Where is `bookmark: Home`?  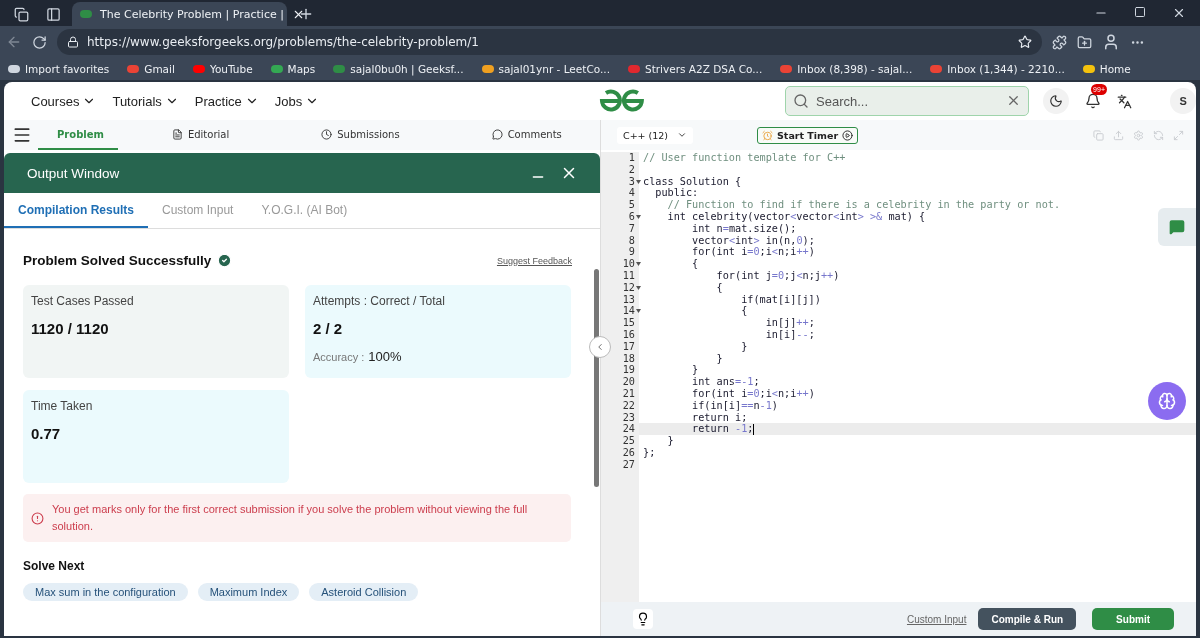
bookmark: Home is located at coordinates (1106, 69).